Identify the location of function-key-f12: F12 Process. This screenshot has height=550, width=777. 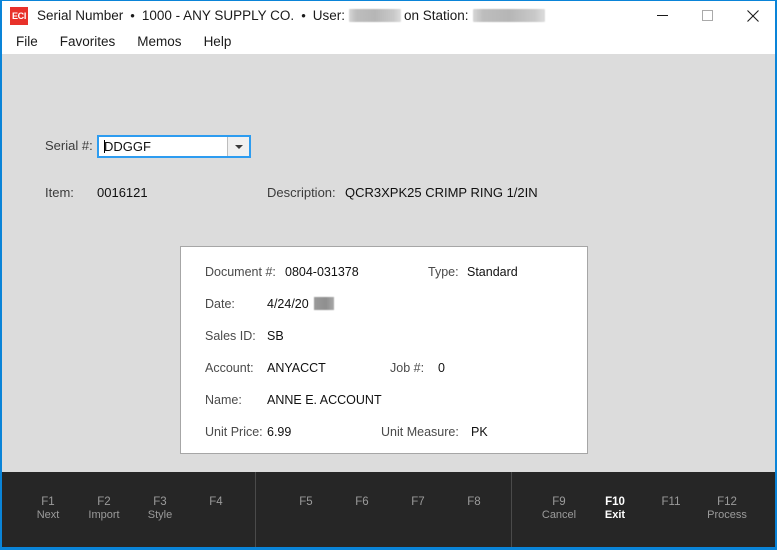
(727, 497).